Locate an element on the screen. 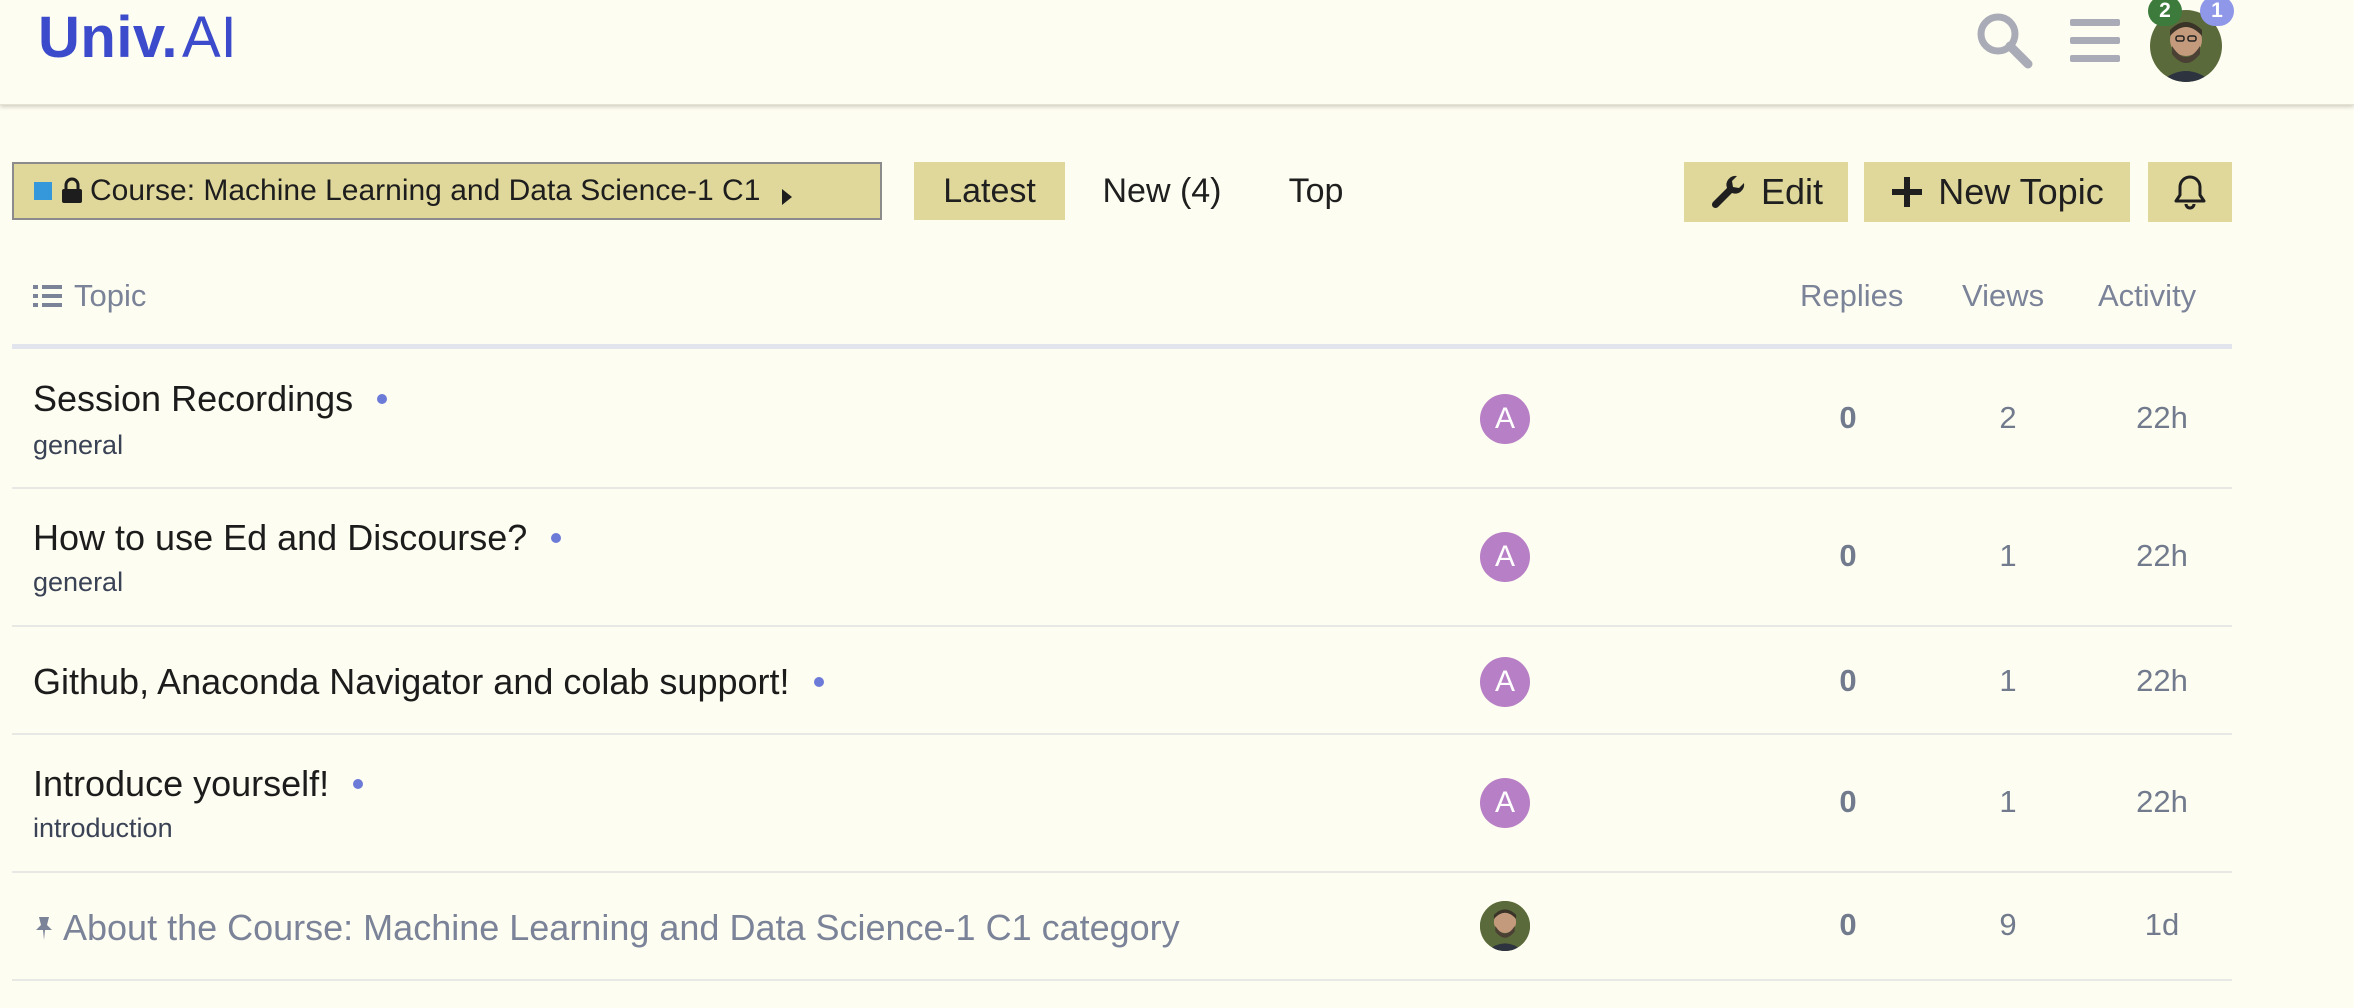 This screenshot has height=1008, width=2354. tab-top: Top is located at coordinates (1316, 191).